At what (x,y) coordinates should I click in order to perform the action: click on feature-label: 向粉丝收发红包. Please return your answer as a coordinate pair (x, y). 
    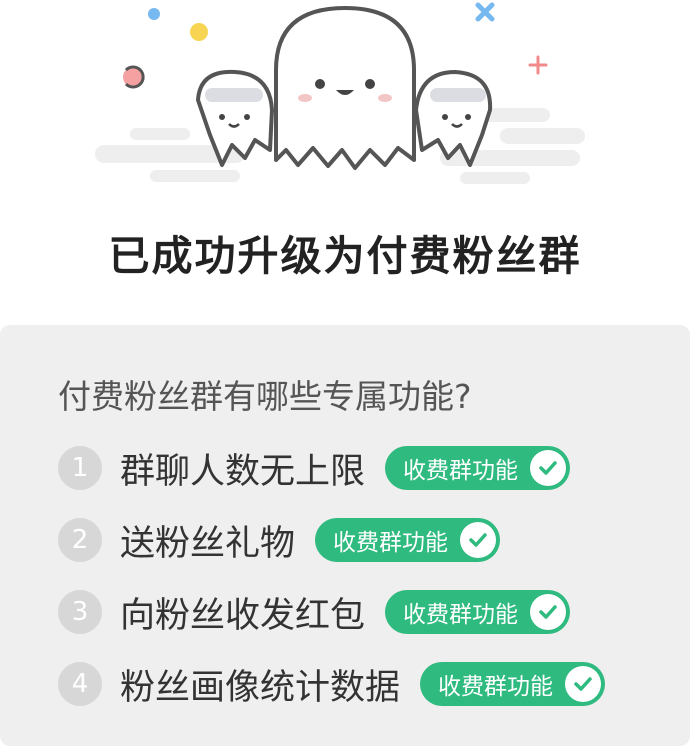
    Looking at the image, I should click on (243, 615).